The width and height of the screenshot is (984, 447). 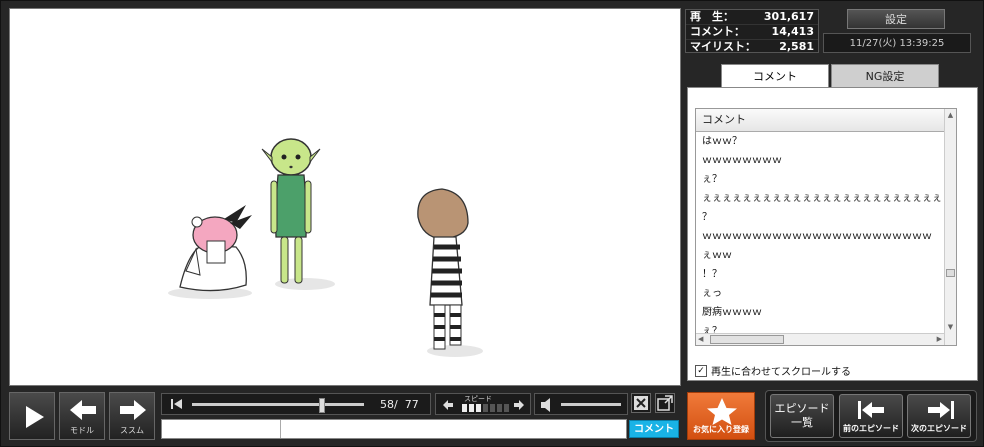 I want to click on speed-label: スピード, so click(x=478, y=399).